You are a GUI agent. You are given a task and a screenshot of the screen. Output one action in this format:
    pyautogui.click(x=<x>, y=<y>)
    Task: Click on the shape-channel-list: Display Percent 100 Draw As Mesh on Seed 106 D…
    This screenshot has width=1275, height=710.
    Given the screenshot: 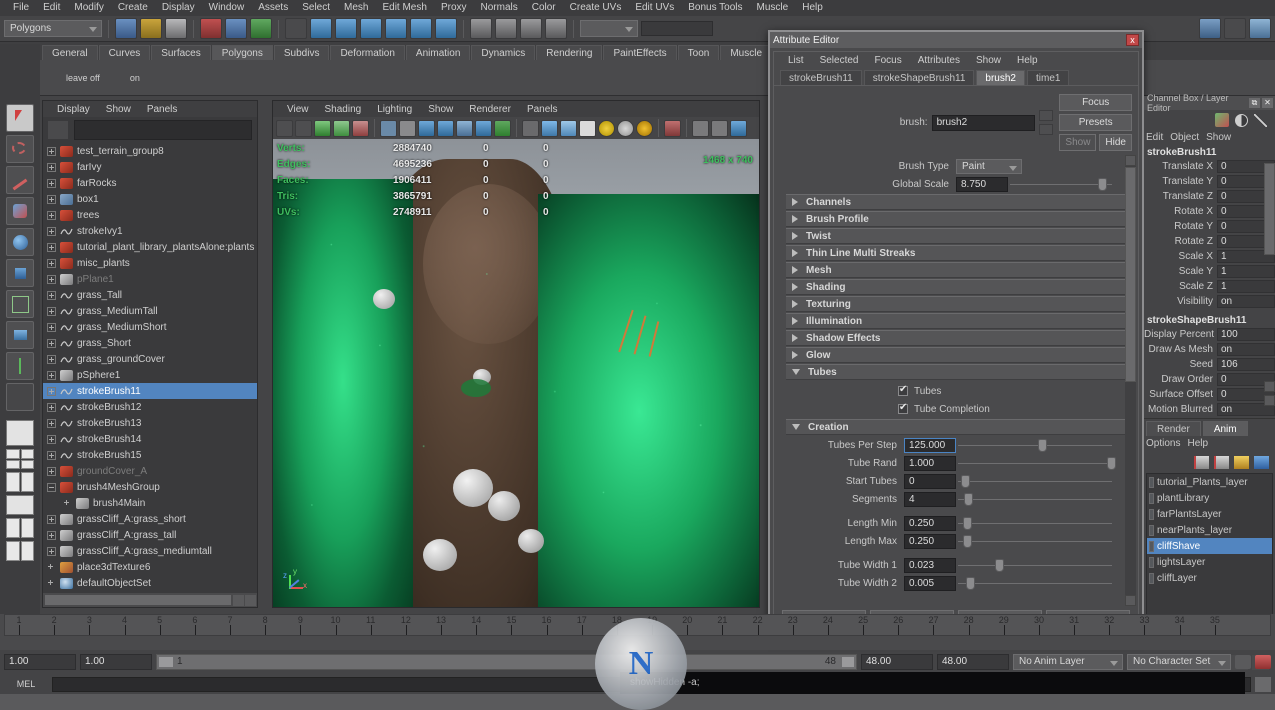 What is the action you would take?
    pyautogui.click(x=1209, y=372)
    